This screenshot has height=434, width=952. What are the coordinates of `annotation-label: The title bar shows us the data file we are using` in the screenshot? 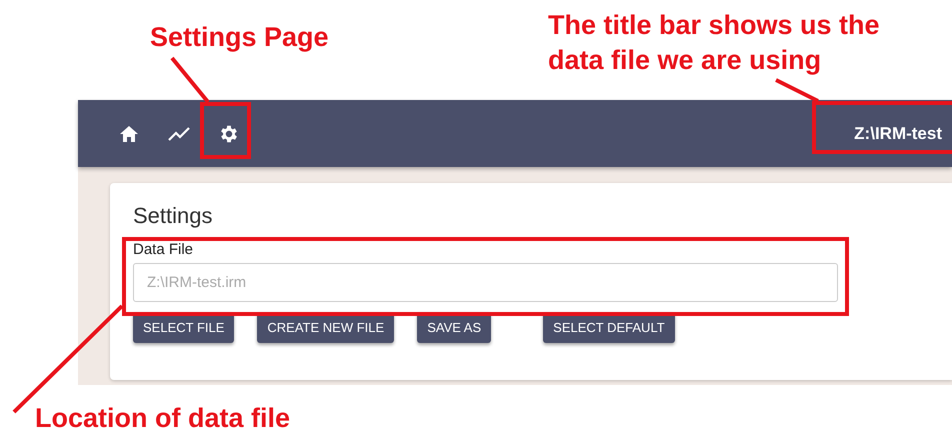 It's located at (714, 43).